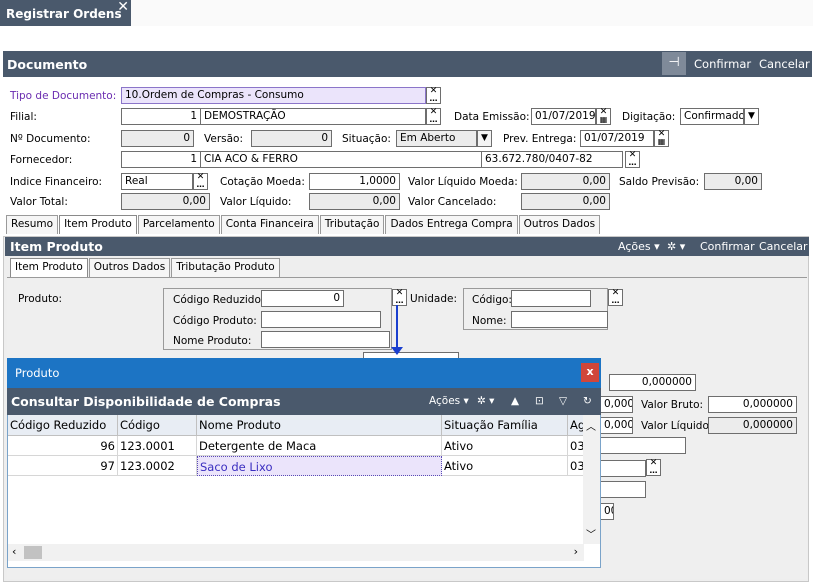 Image resolution: width=813 pixels, height=582 pixels. I want to click on cotacao-input: 1,0000, so click(354, 181).